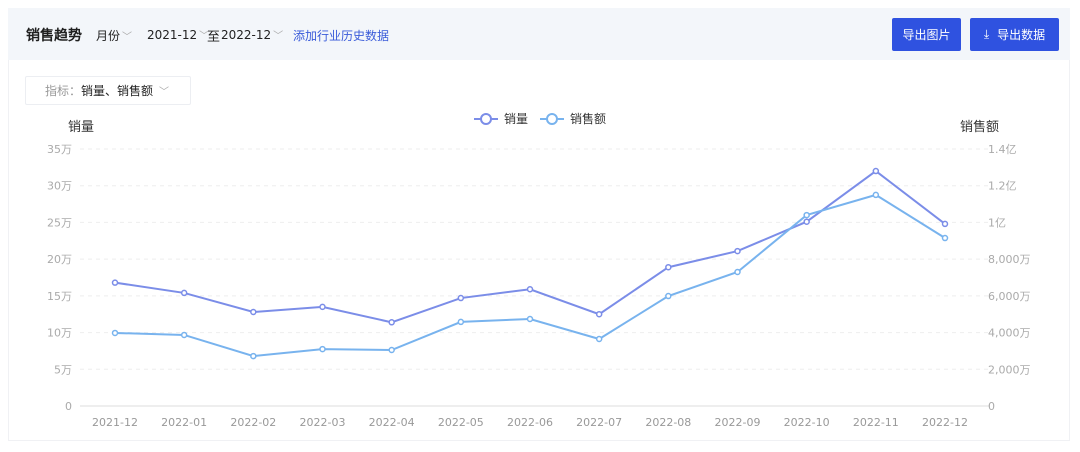  Describe the element at coordinates (599, 422) in the screenshot. I see `x-tick: 2022-07` at that location.